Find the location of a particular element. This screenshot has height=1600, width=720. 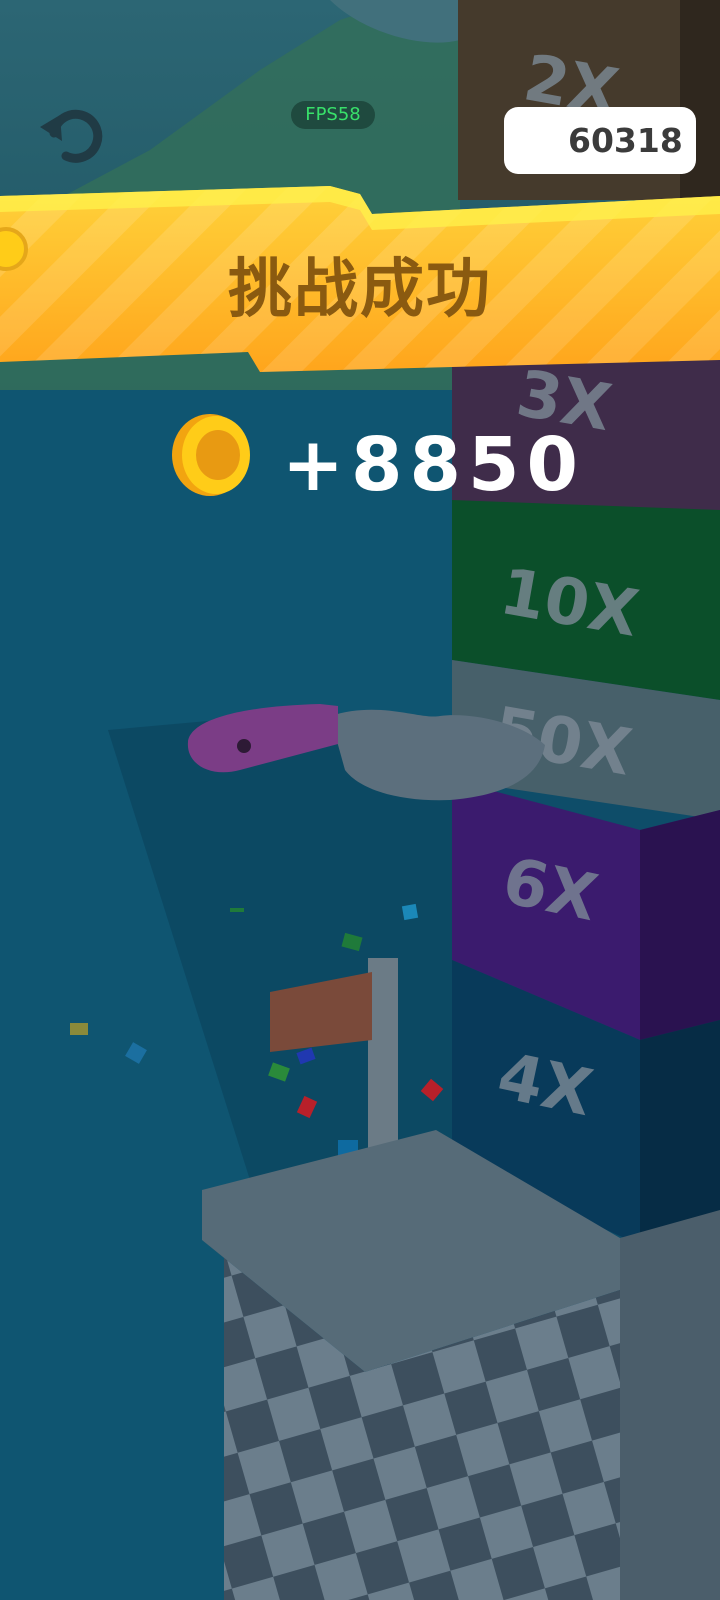

restart-button is located at coordinates (71, 134).